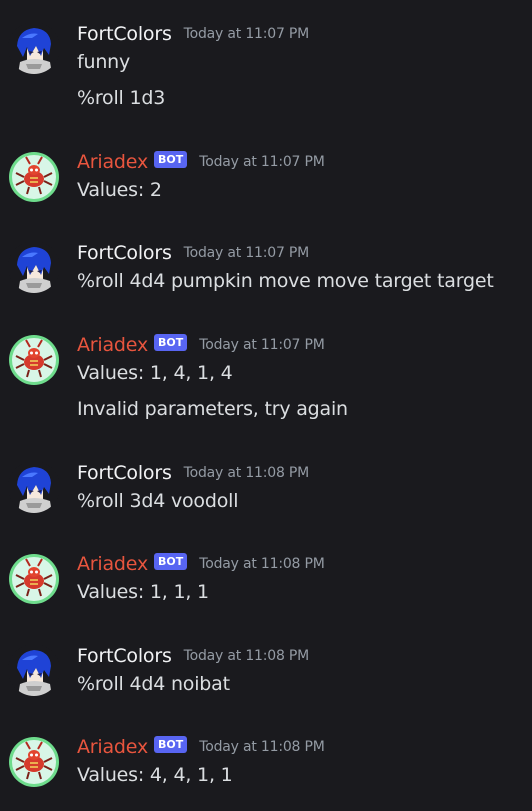  I want to click on message-text: Values: 1, 4, 1, 4, so click(155, 373).